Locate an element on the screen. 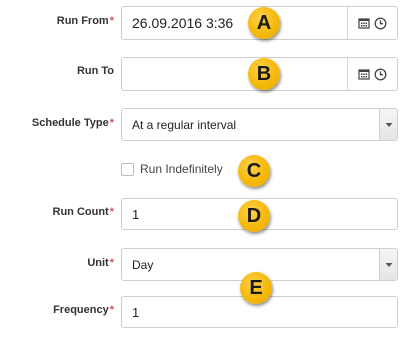  run-indefinitely-row: Run Indefinitely is located at coordinates (172, 169).